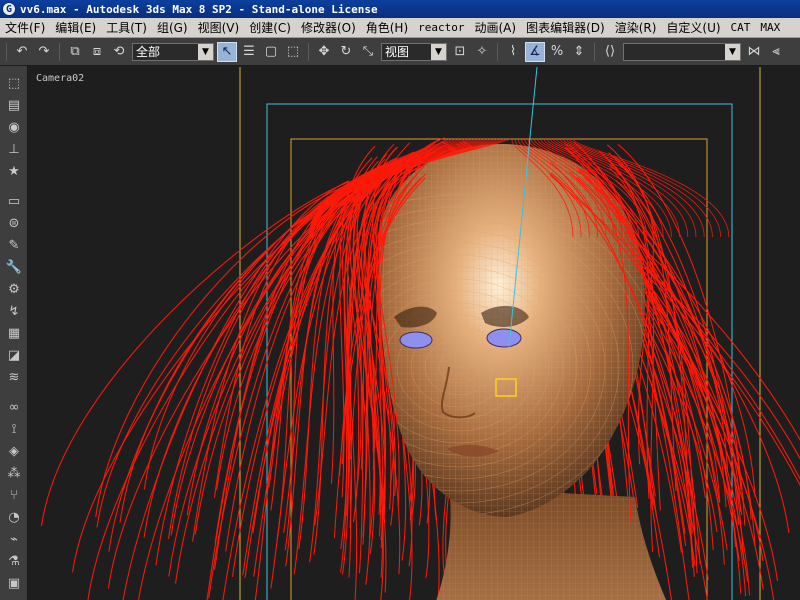 The image size is (800, 600). I want to click on wrench-icon: 🔧, so click(14, 267).